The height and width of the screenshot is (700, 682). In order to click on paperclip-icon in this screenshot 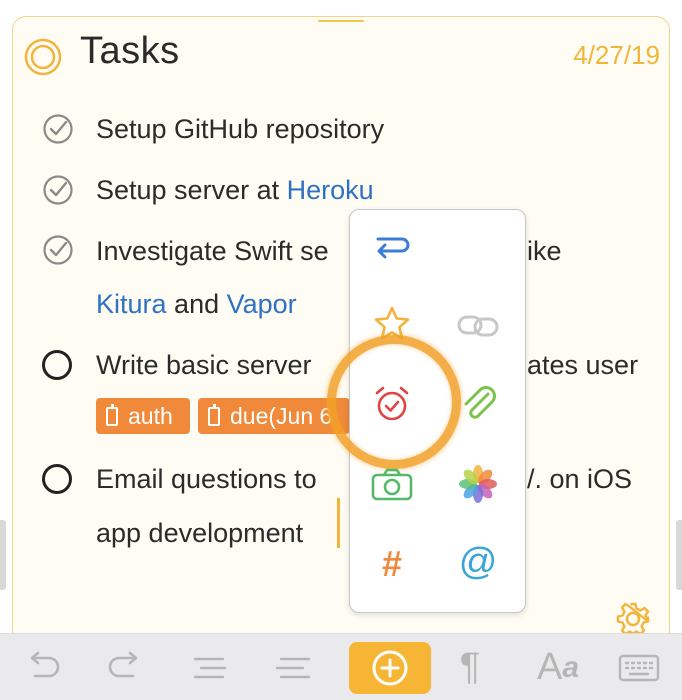, I will do `click(478, 404)`.